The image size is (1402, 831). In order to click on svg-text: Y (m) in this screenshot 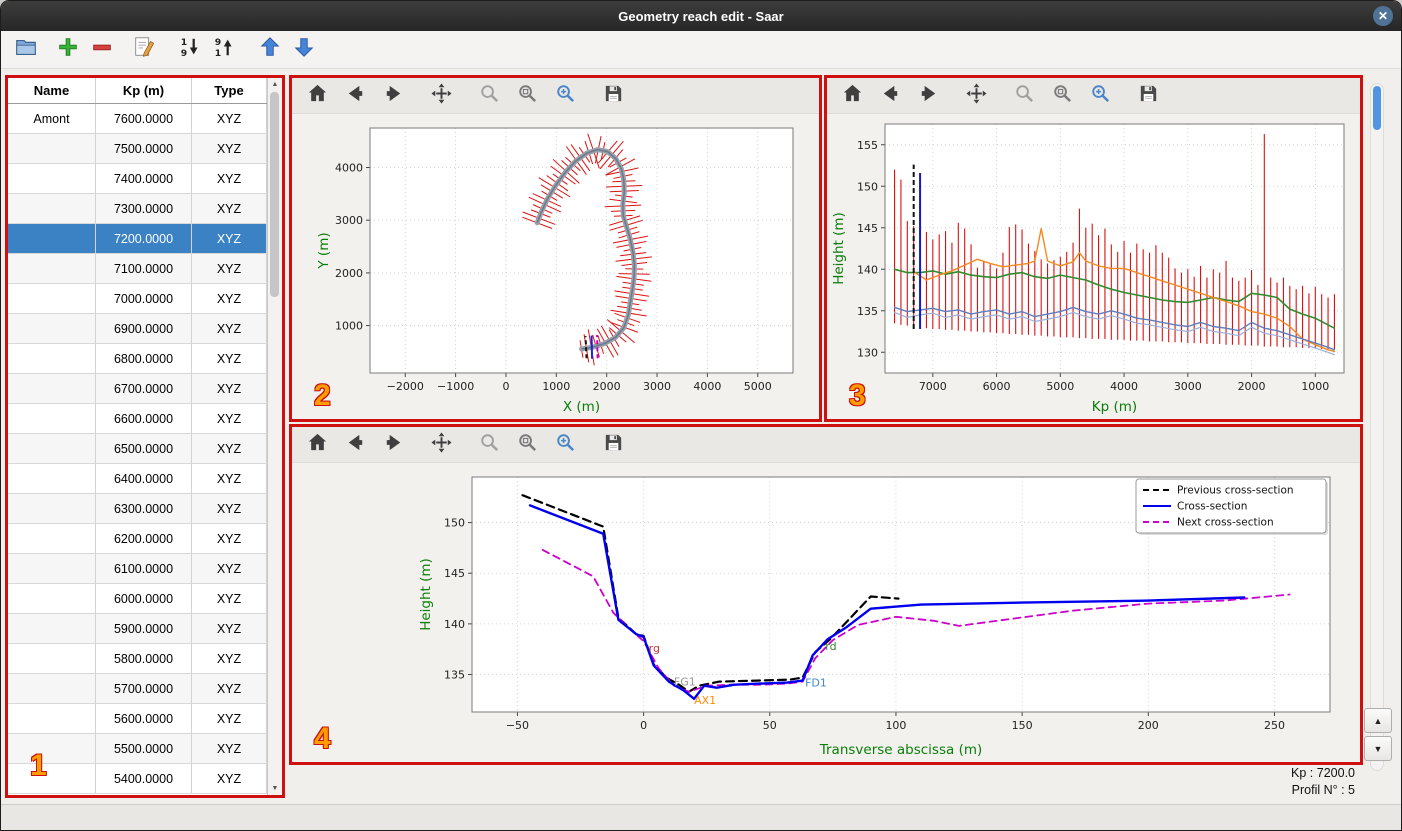, I will do `click(324, 250)`.